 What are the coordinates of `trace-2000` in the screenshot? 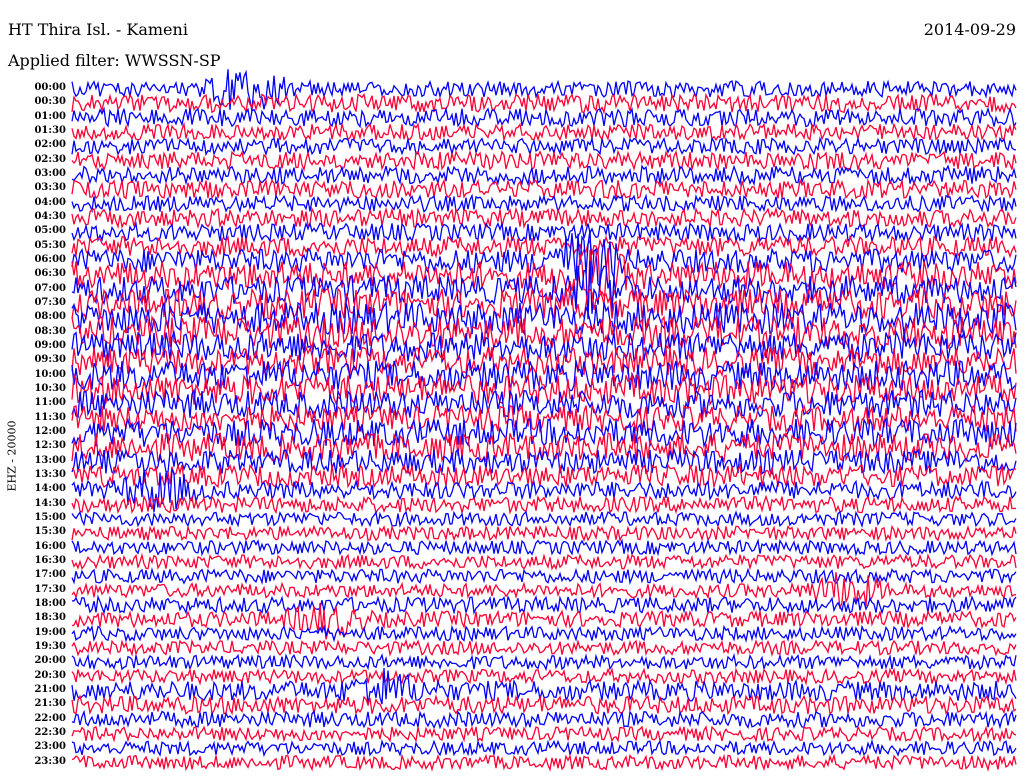 It's located at (544, 662).